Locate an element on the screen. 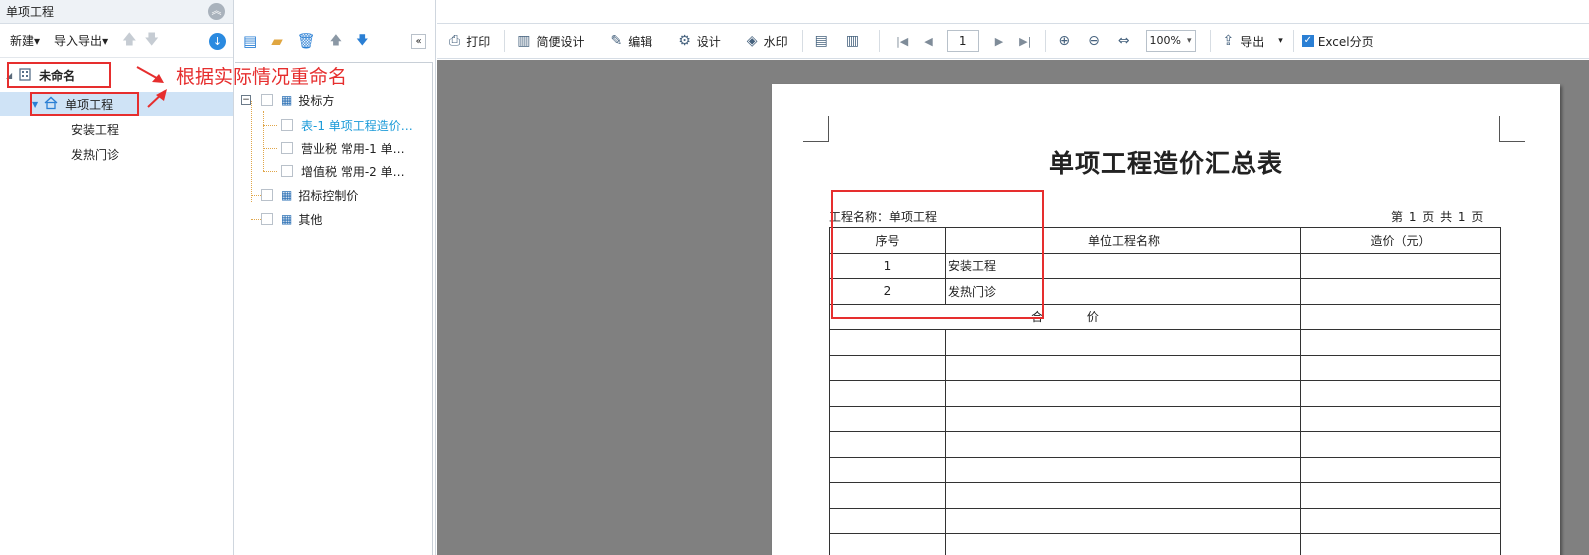  title-bar-right is located at coordinates (1013, 12).